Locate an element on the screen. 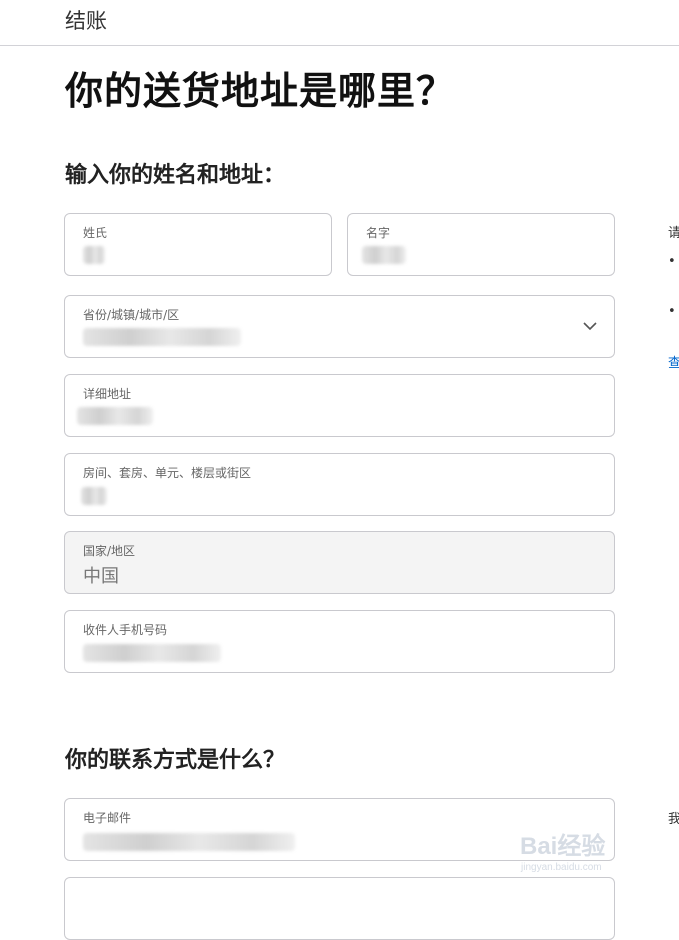  country-field: 国家/地区 中国 is located at coordinates (339, 562).